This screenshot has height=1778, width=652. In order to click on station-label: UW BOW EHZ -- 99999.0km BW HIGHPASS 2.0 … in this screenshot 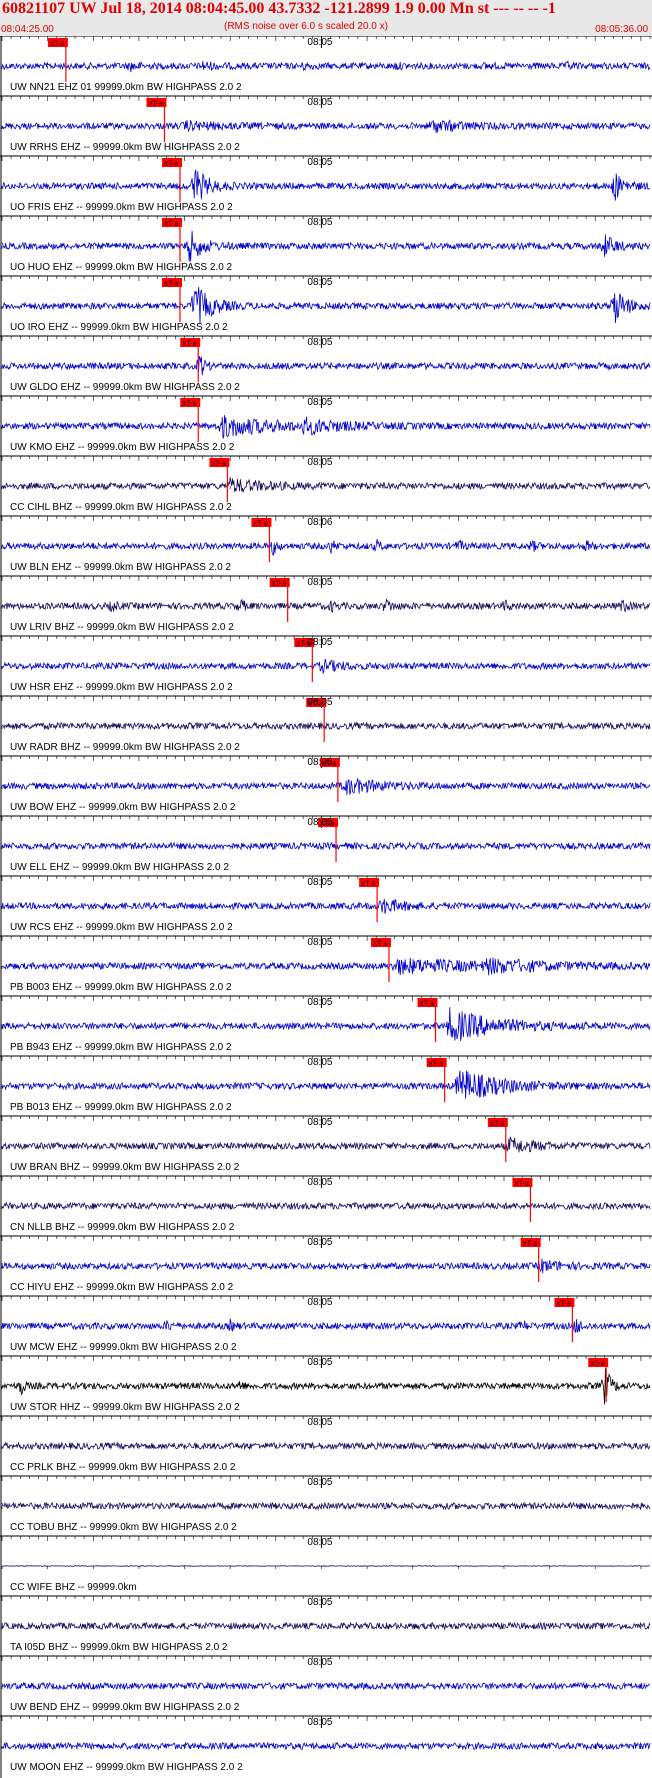, I will do `click(123, 807)`.